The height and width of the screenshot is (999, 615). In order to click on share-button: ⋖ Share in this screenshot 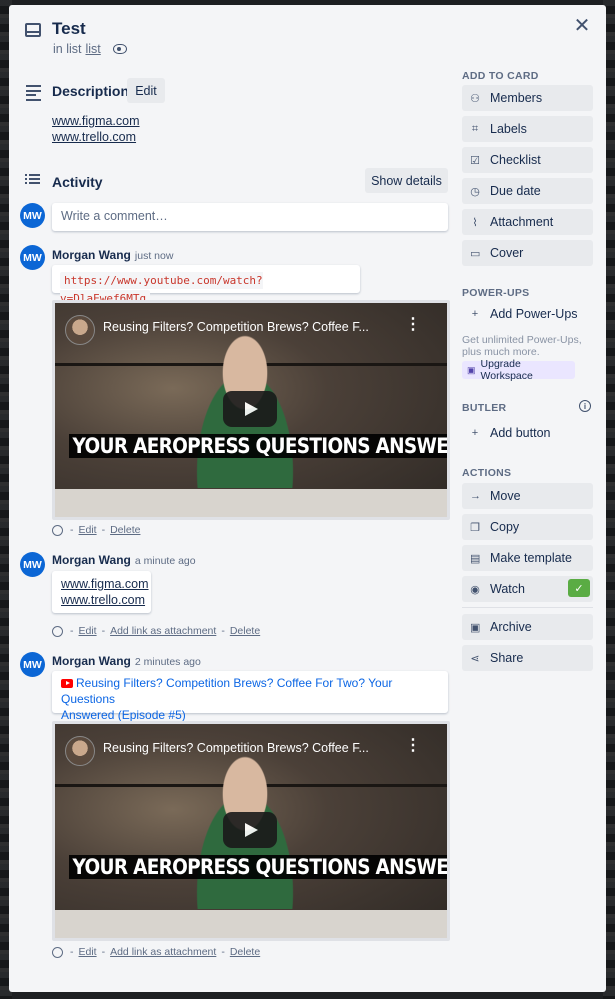, I will do `click(527, 658)`.